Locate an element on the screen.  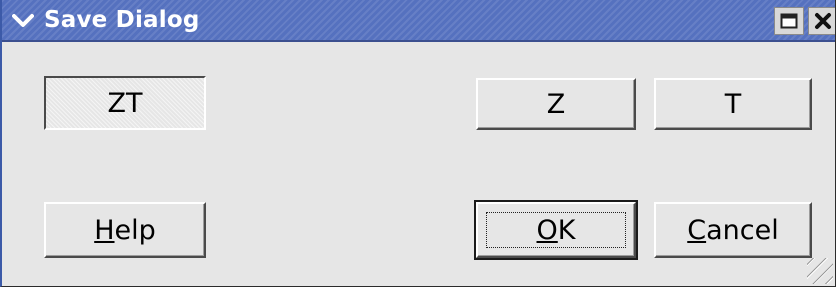
z-button: Z is located at coordinates (556, 104).